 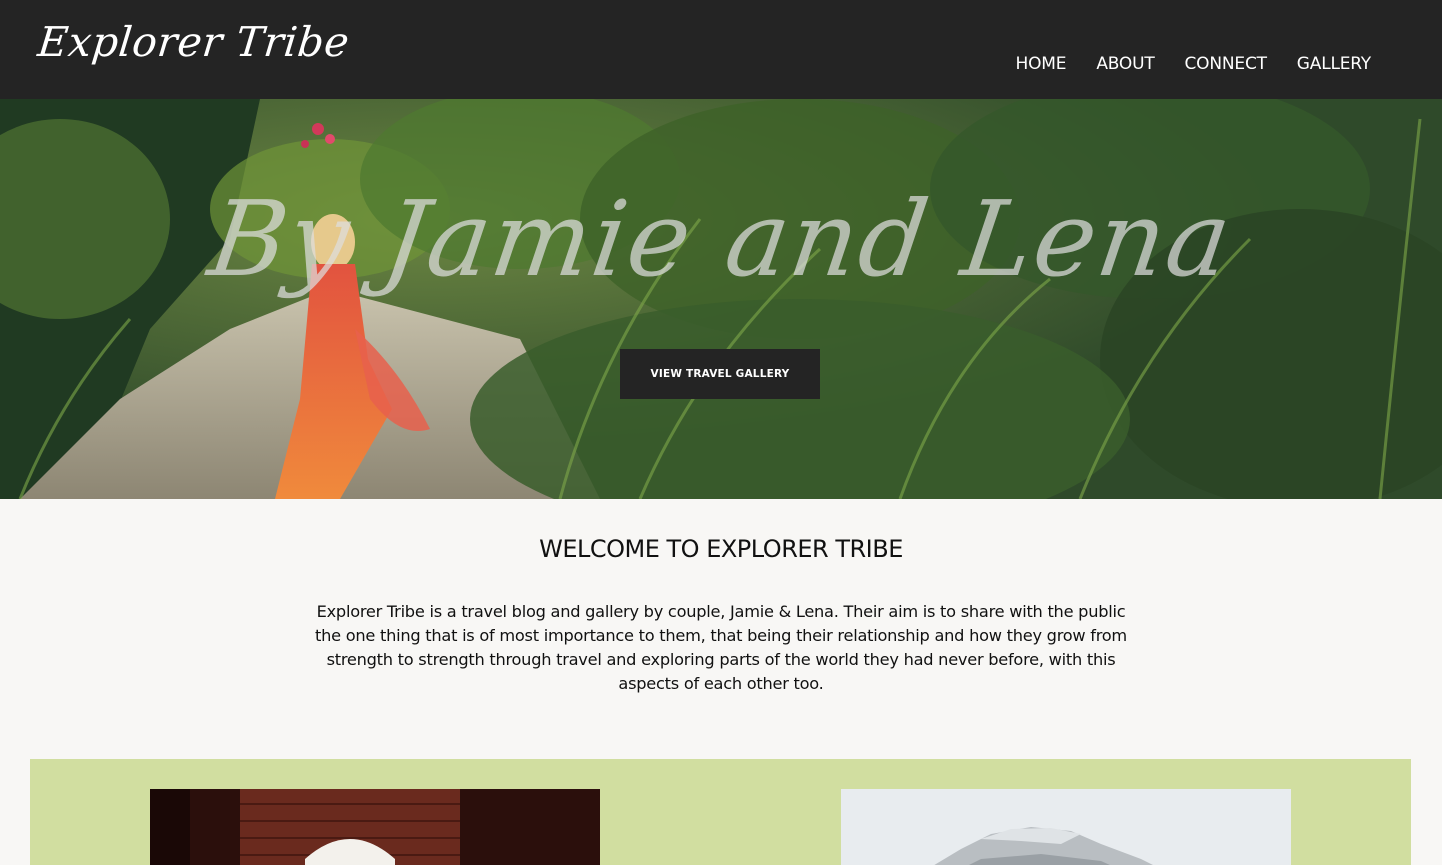 I want to click on gallery-thumbnail-arch, so click(x=375, y=827).